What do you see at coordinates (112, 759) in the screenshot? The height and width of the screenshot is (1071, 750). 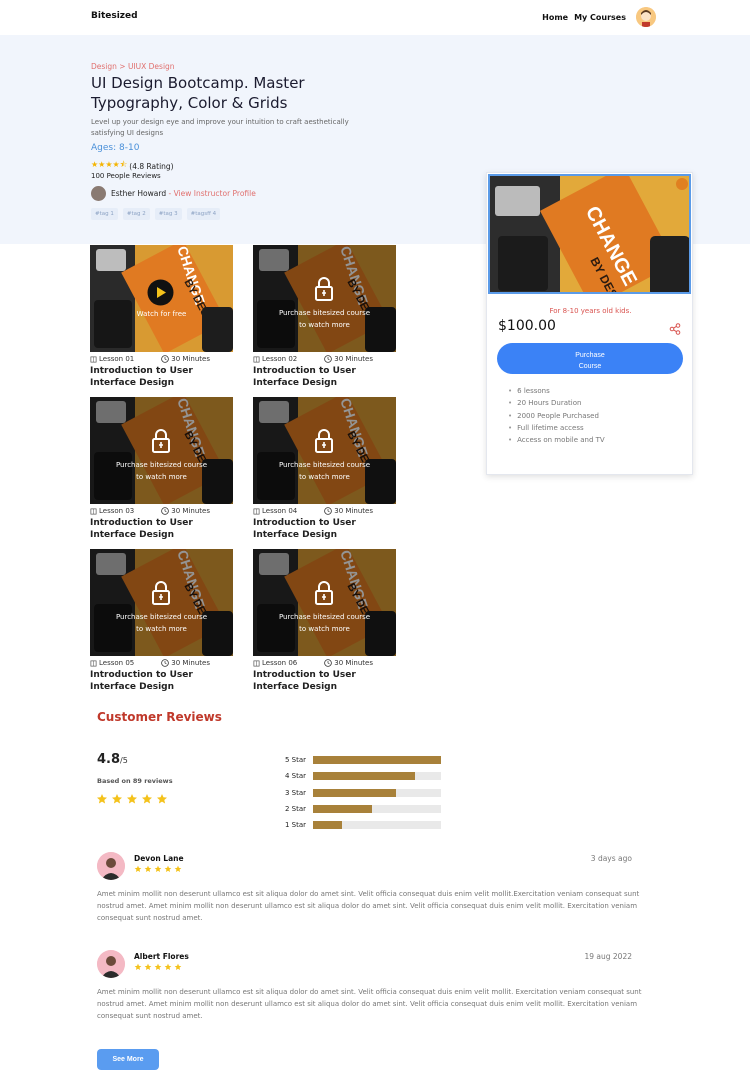 I see `average-score: 4.8/5` at bounding box center [112, 759].